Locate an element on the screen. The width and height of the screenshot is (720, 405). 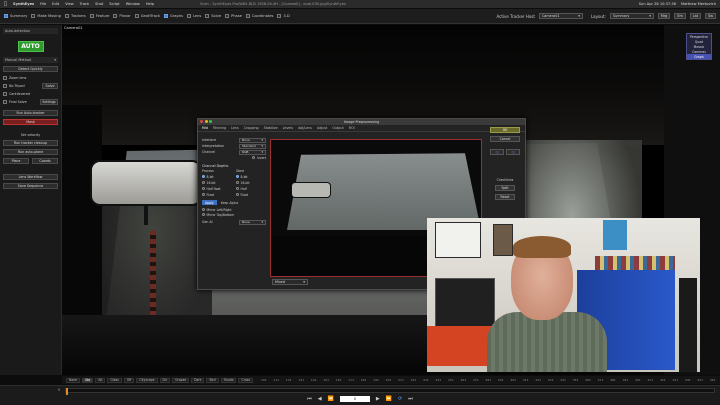
save-sequence-button: Save Sequence is located at coordinates (30, 186).